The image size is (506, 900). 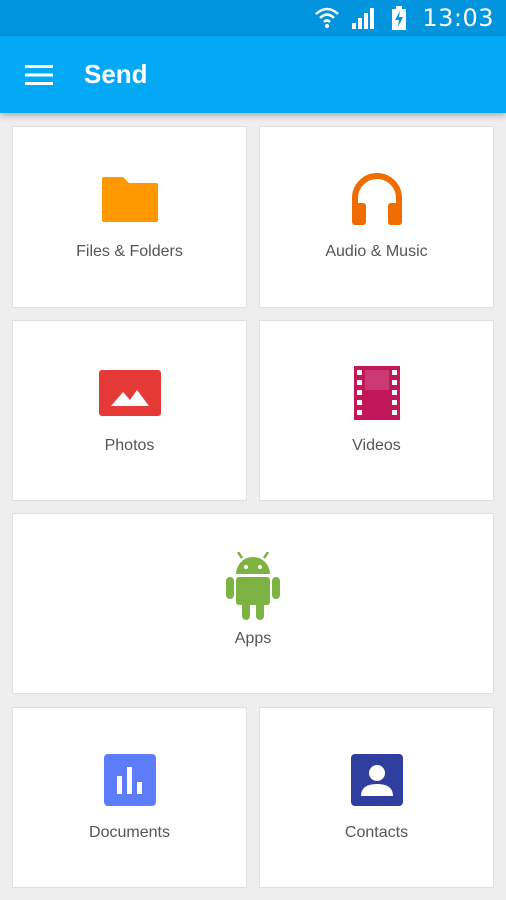 I want to click on contacts-card: Contacts, so click(x=376, y=797).